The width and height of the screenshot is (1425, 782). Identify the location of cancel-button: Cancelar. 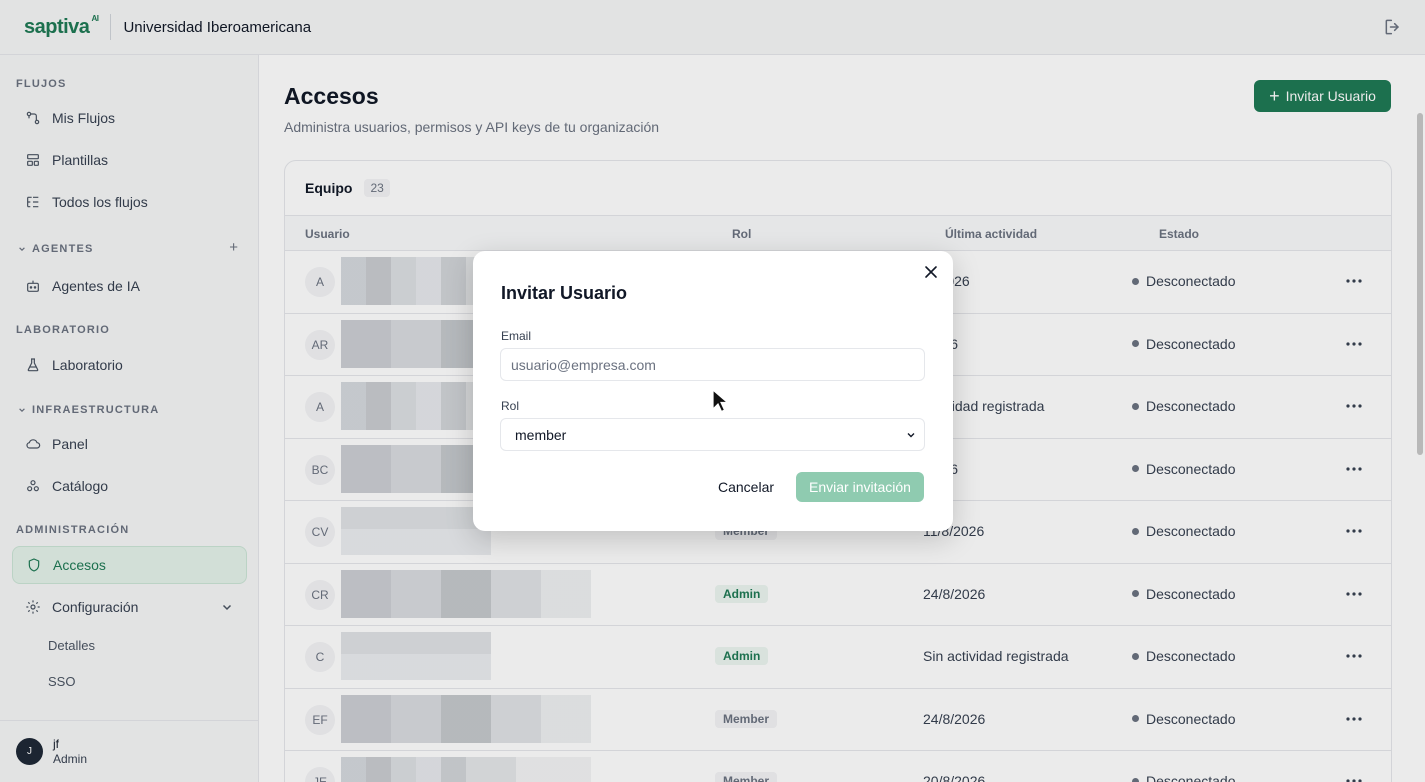
(746, 487).